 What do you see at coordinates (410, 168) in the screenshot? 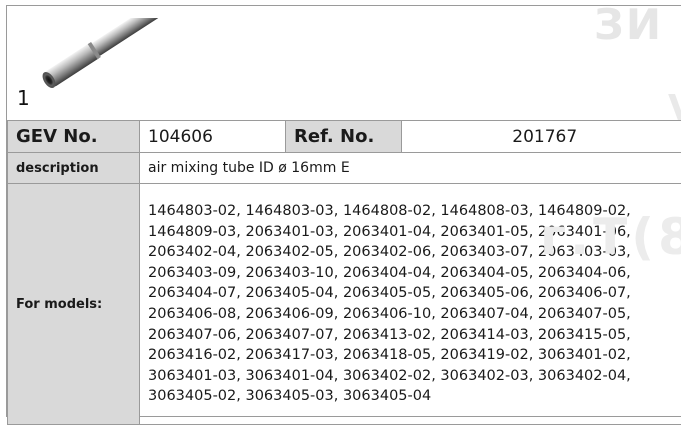
I see `description-value: air mixing tube ID ø 16mm E` at bounding box center [410, 168].